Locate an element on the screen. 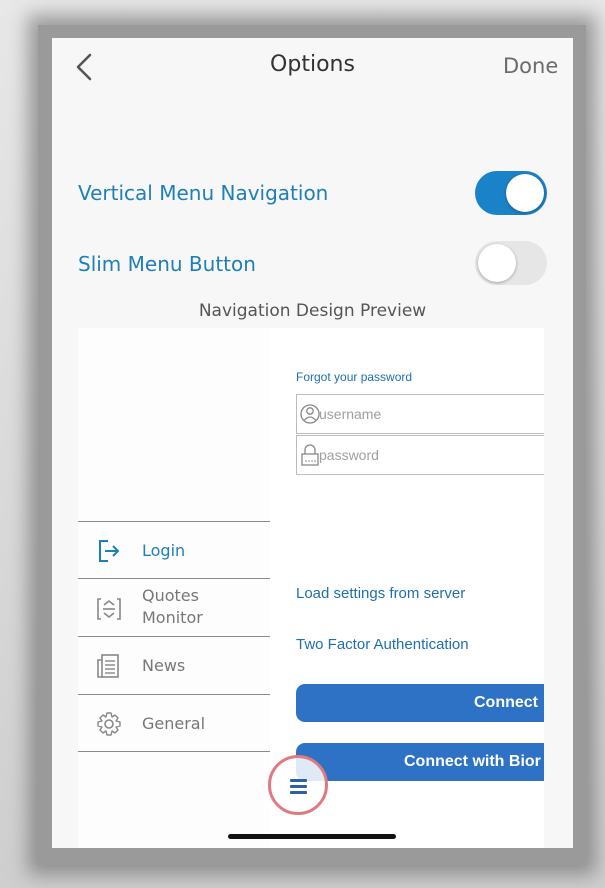 Image resolution: width=605 pixels, height=888 pixels. slim-menu-button-label: Slim Menu Button is located at coordinates (167, 264).